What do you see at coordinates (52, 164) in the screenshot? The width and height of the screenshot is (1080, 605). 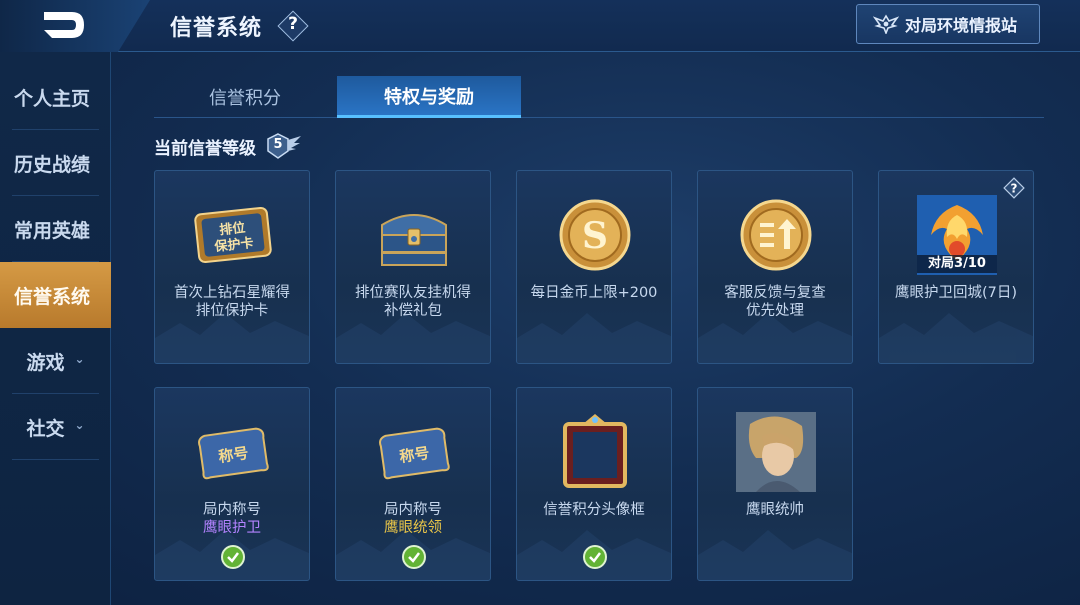 I see `sidebar-item-label: 历史战绩` at bounding box center [52, 164].